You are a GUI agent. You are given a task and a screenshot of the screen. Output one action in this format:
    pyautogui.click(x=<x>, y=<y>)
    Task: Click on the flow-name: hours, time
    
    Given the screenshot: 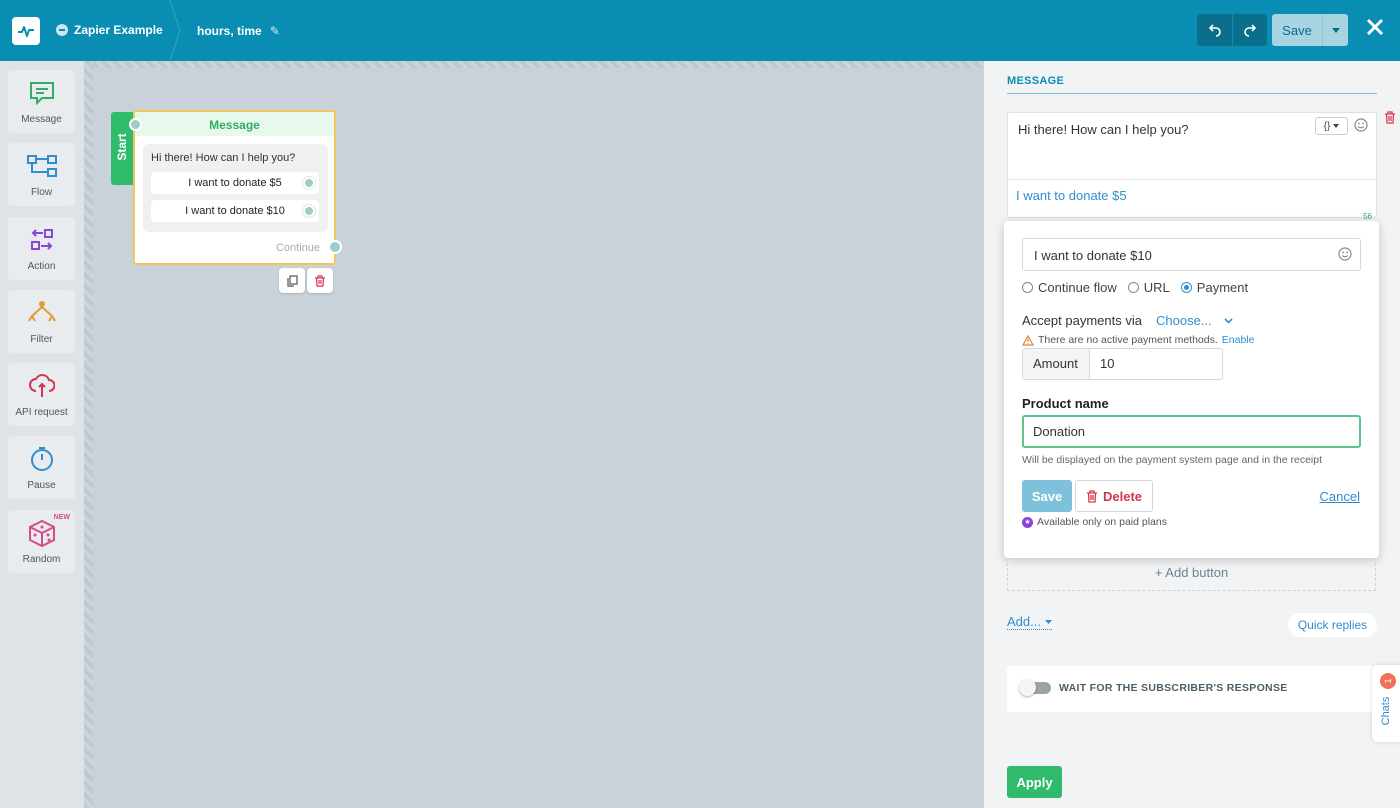 What is the action you would take?
    pyautogui.click(x=229, y=31)
    